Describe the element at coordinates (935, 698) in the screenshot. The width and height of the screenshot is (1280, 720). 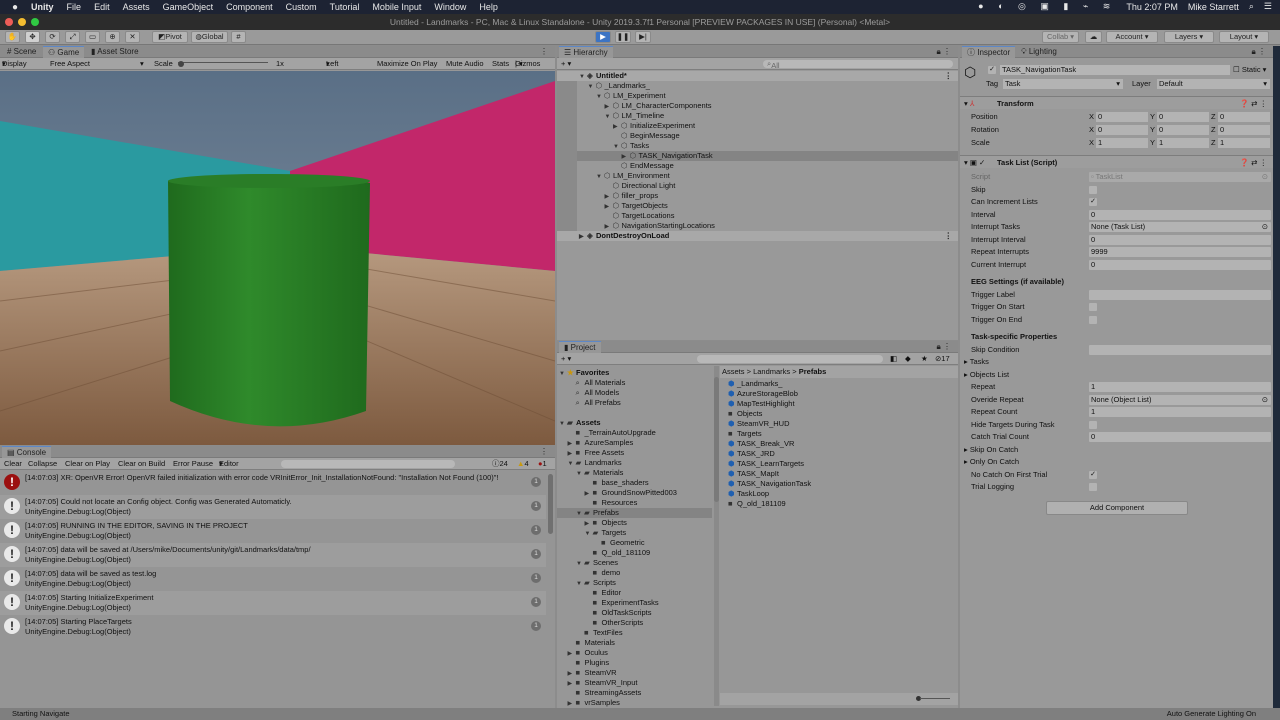
I see `icon-size-slider` at that location.